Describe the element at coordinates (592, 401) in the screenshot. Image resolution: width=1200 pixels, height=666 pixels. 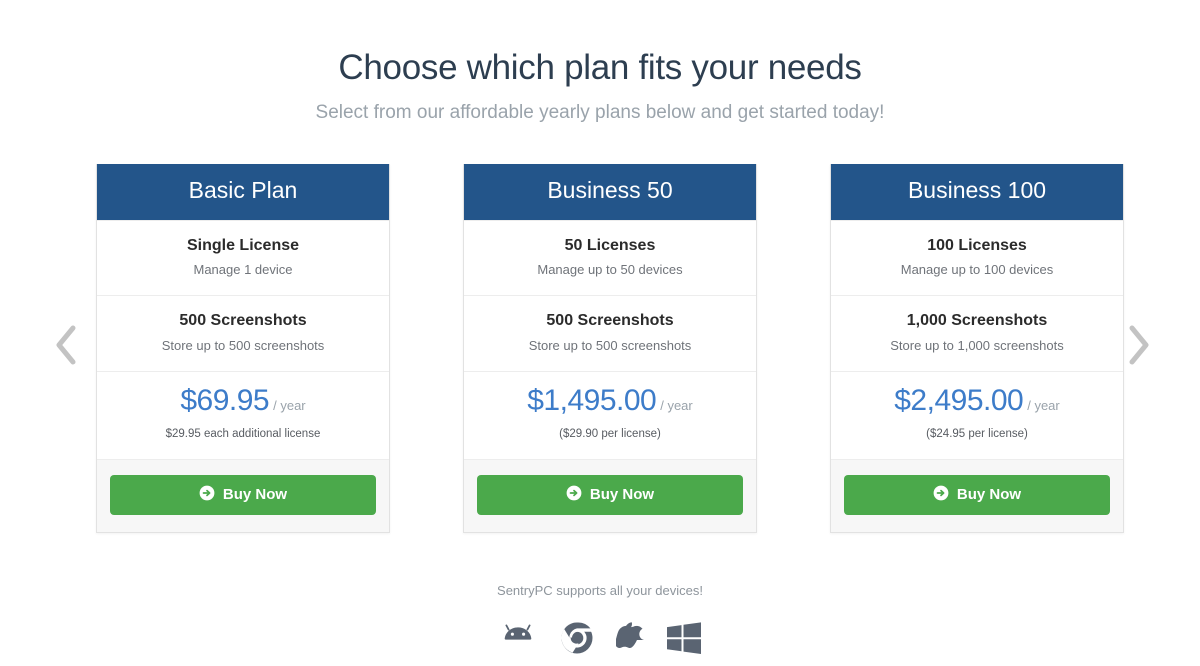
I see `plan-price: $1,495.00` at that location.